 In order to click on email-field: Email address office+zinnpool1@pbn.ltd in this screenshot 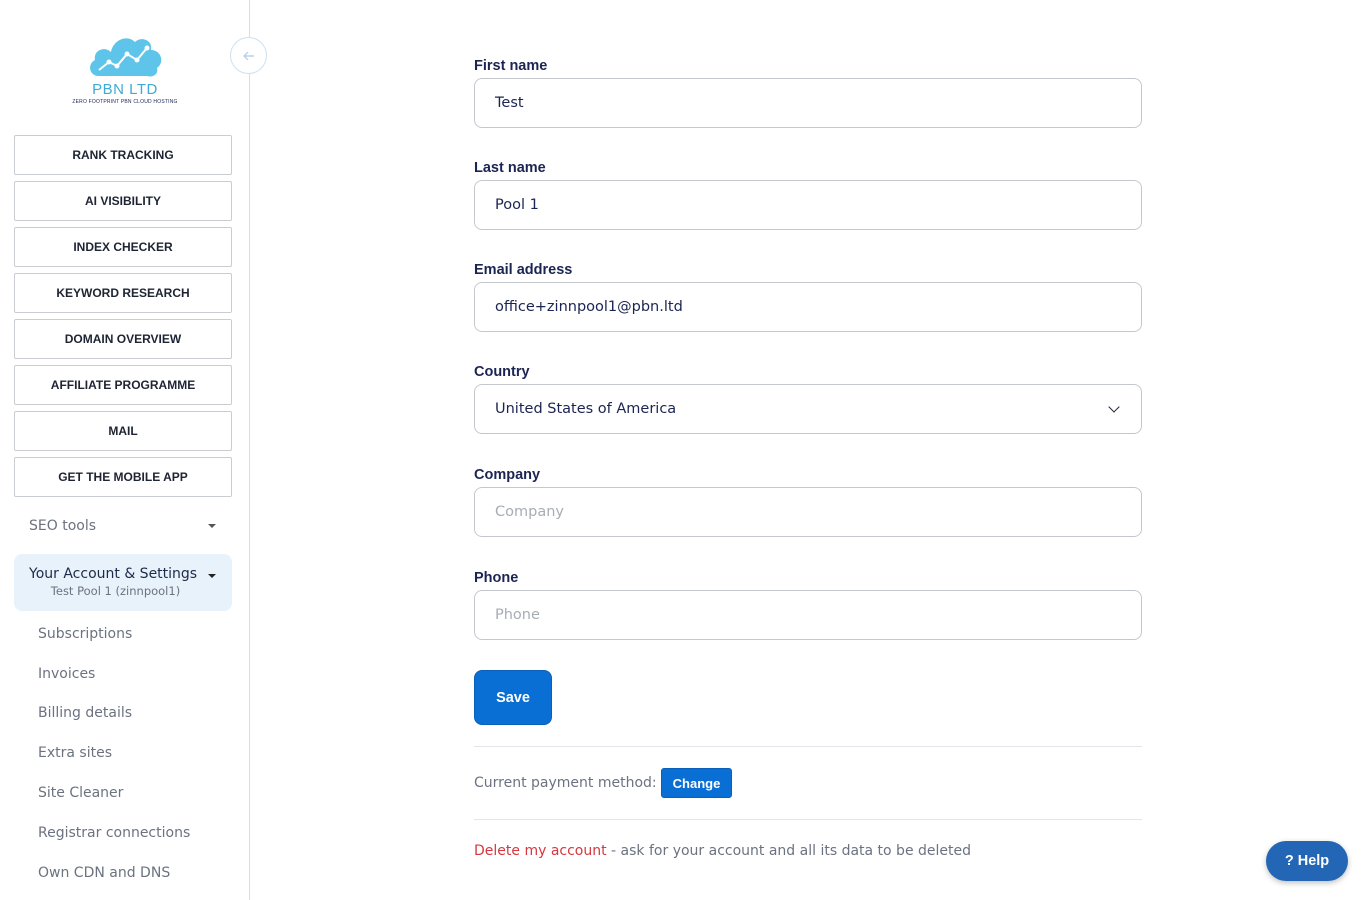, I will do `click(808, 295)`.